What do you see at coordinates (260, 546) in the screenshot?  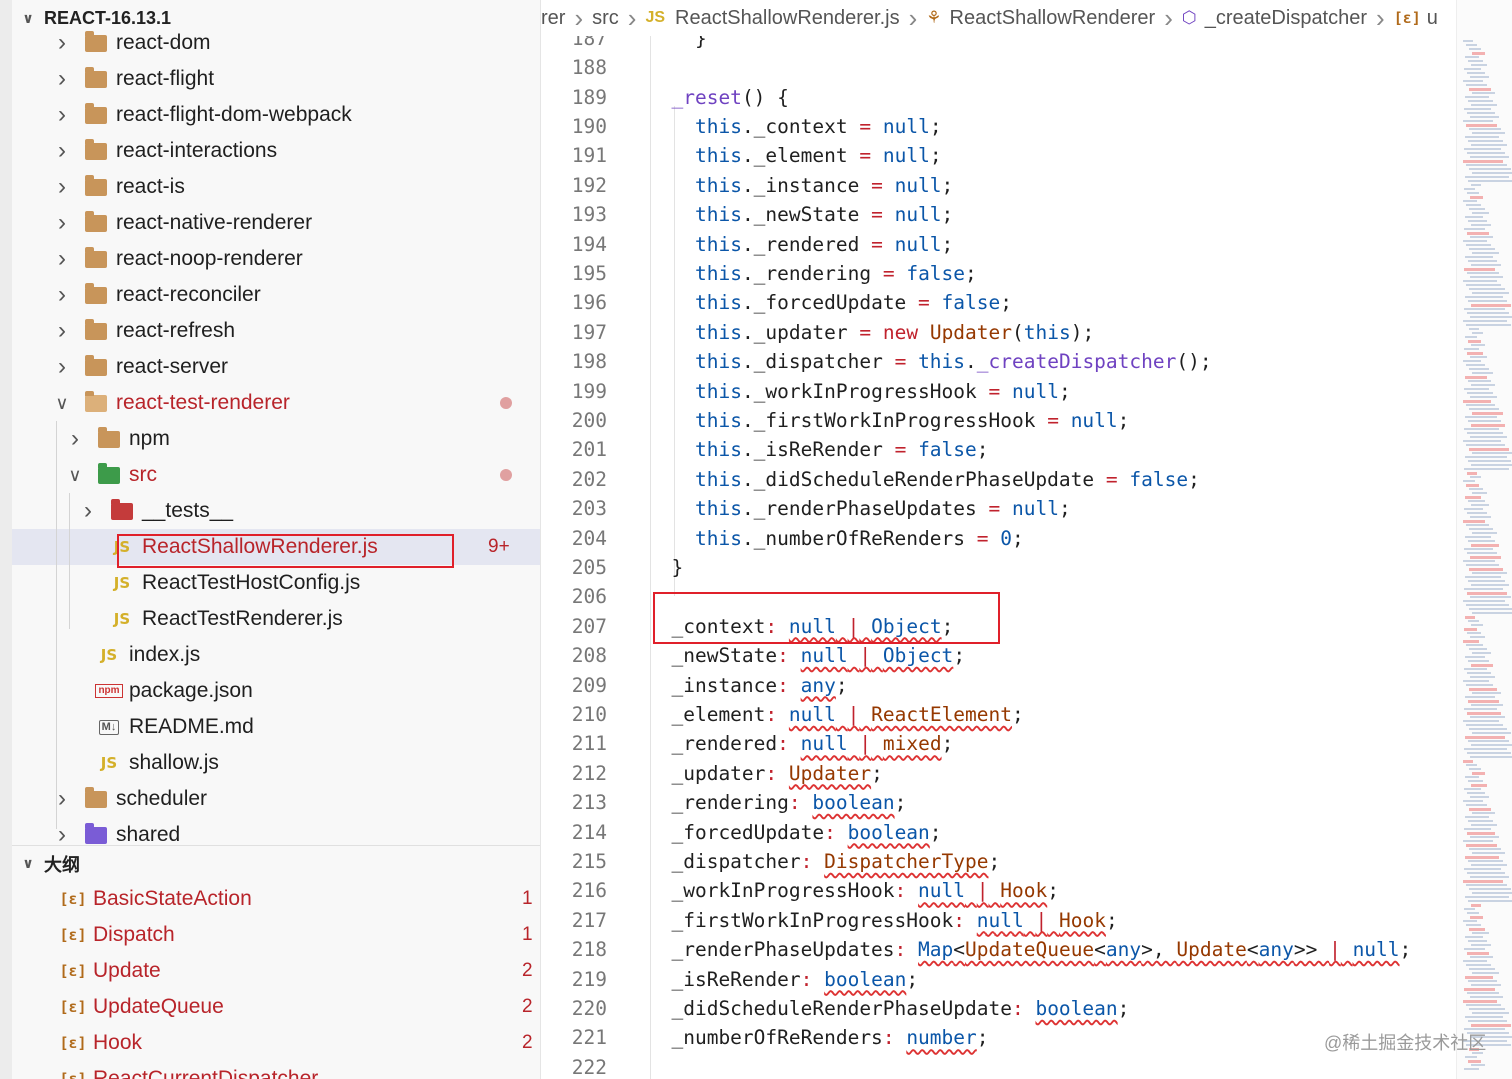 I see `tree-item-label: ReactShallowRenderer.js` at bounding box center [260, 546].